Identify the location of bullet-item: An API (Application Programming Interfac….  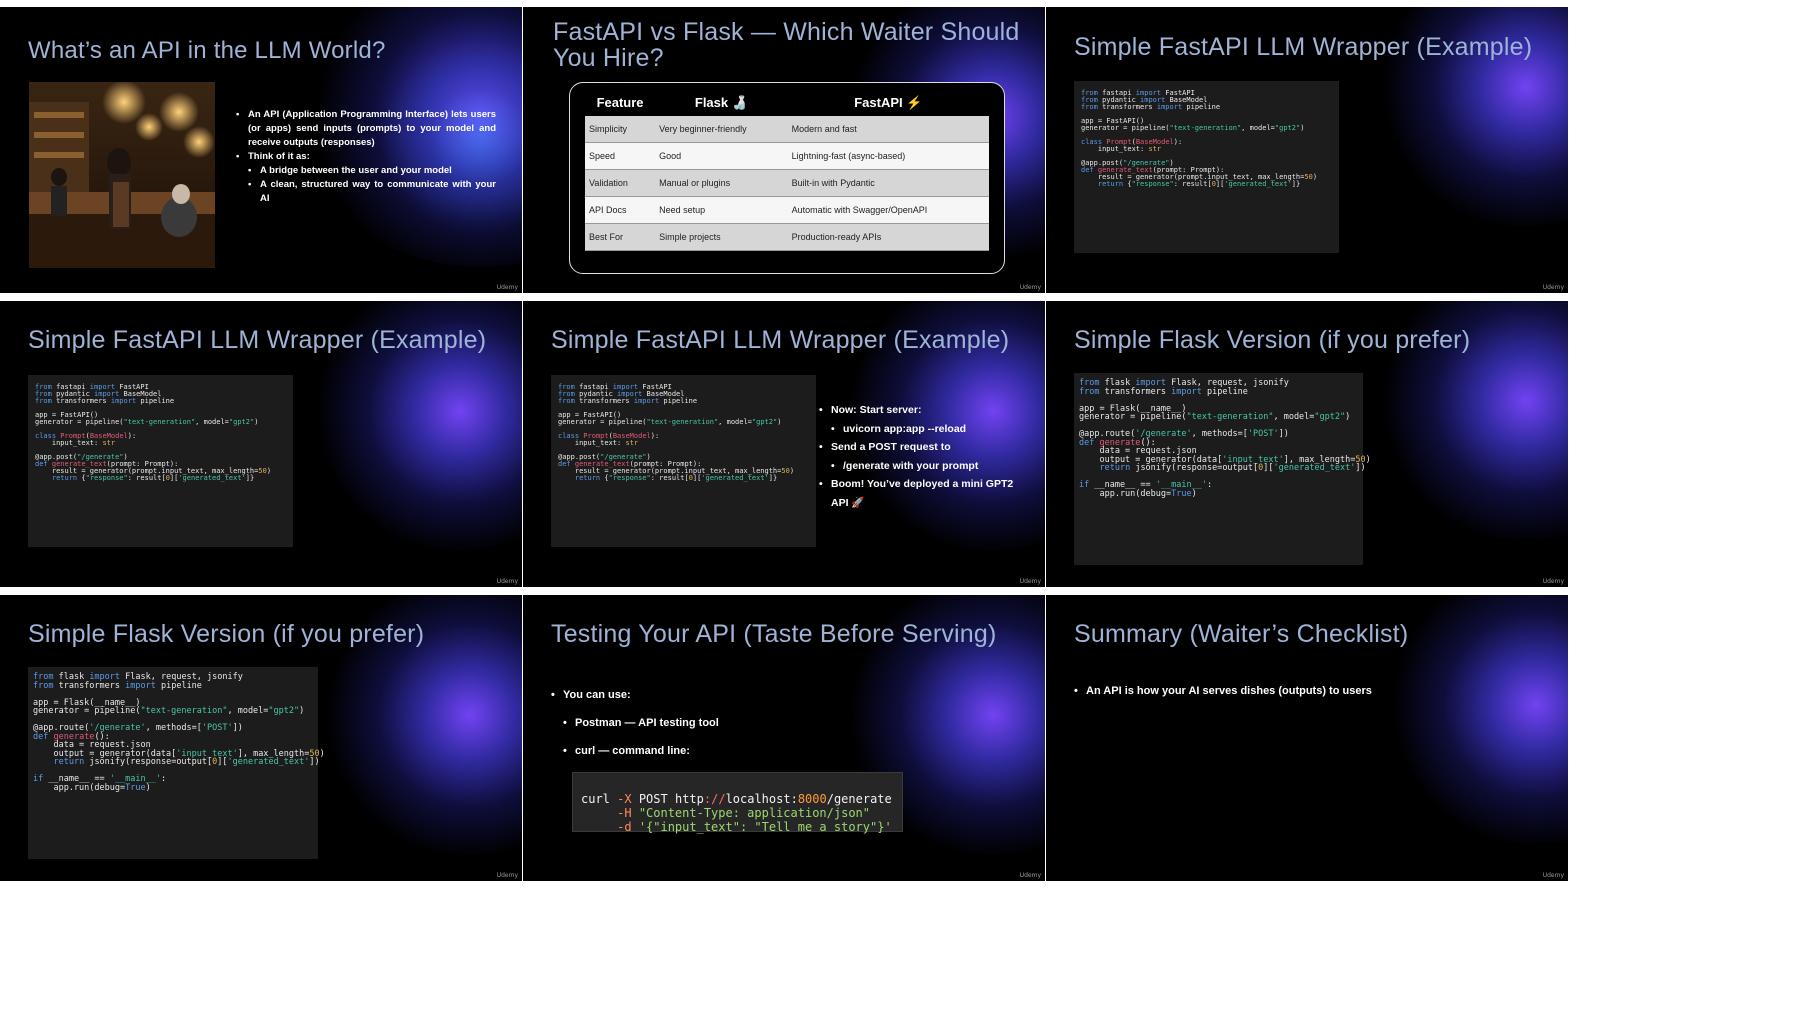
(366, 129).